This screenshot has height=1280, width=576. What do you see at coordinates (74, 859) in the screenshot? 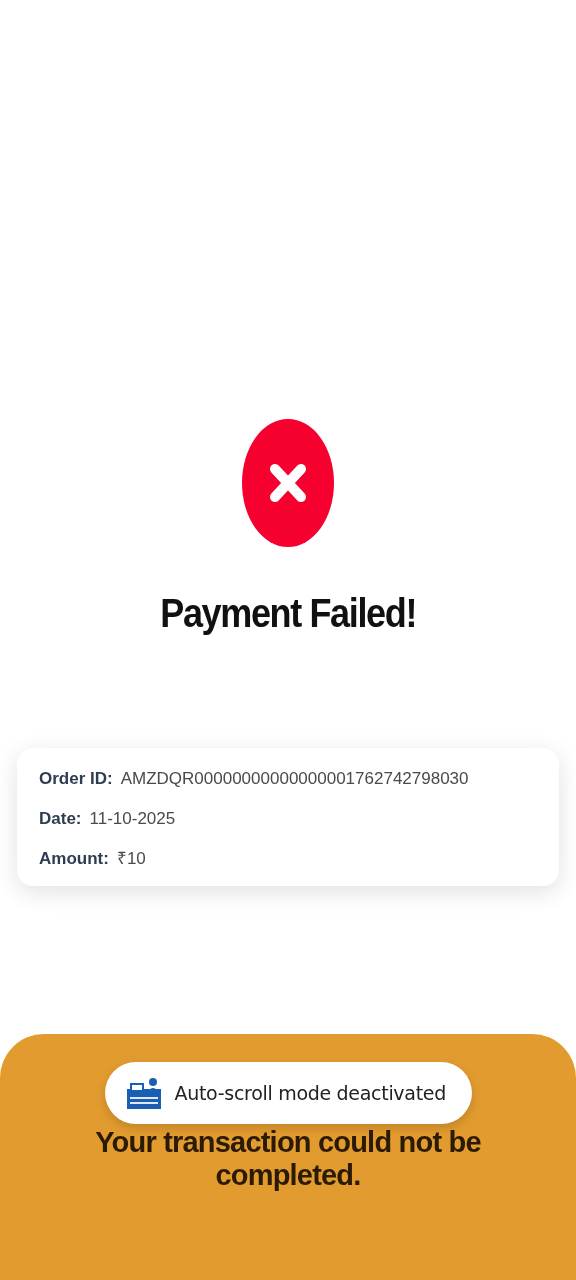
I see `detail-label: Amount:` at bounding box center [74, 859].